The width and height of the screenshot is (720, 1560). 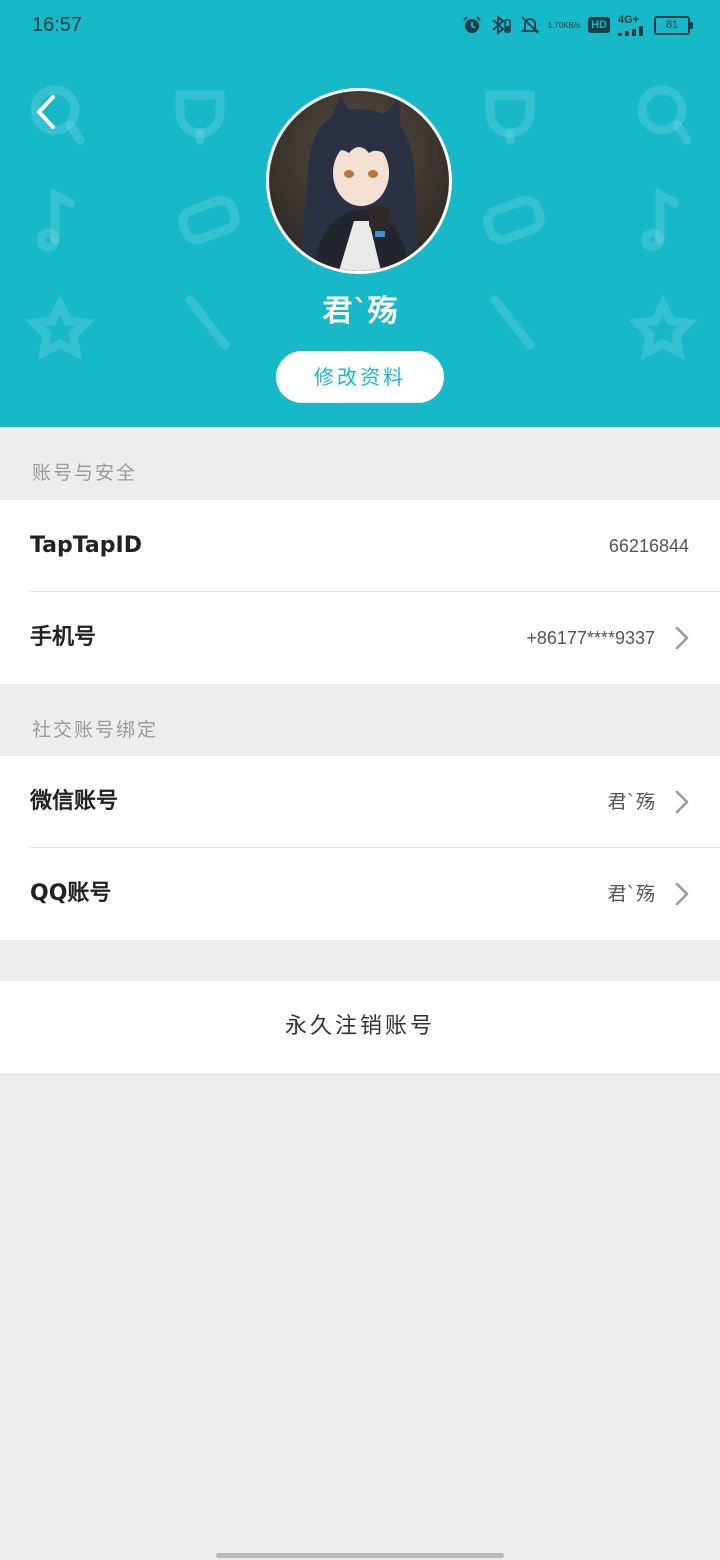 I want to click on username: 君`殇, so click(x=360, y=311).